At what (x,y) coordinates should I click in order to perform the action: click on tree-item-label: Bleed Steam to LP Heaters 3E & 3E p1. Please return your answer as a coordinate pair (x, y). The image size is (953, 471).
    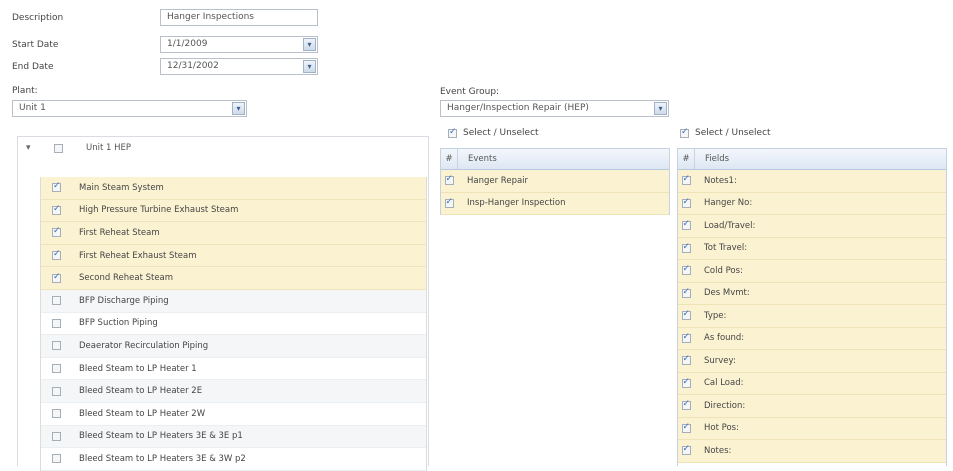
    Looking at the image, I should click on (161, 436).